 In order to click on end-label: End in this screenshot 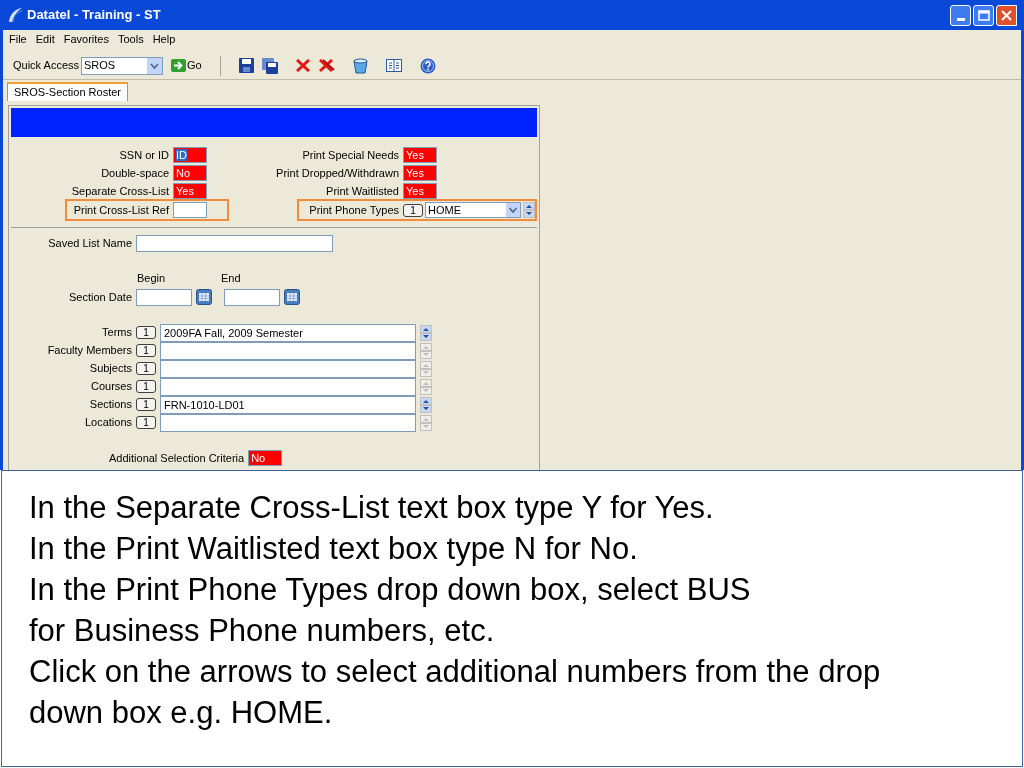, I will do `click(231, 278)`.